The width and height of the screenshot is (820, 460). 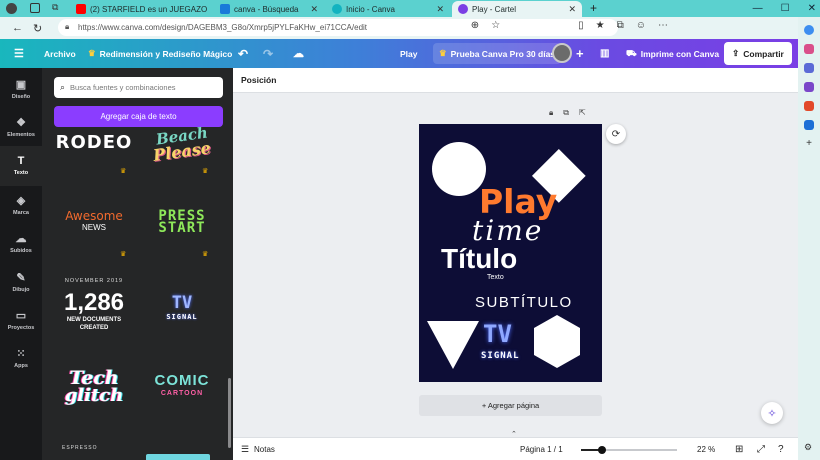 What do you see at coordinates (19, 53) in the screenshot?
I see `menu-icon: ☰` at bounding box center [19, 53].